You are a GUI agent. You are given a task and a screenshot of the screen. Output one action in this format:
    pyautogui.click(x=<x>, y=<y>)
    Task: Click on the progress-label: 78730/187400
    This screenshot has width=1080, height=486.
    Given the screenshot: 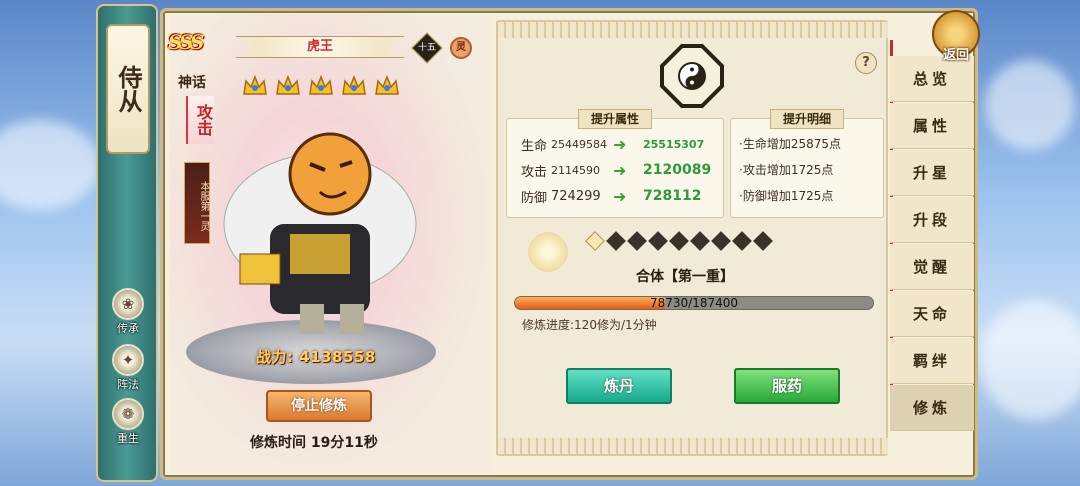 What is the action you would take?
    pyautogui.click(x=694, y=303)
    